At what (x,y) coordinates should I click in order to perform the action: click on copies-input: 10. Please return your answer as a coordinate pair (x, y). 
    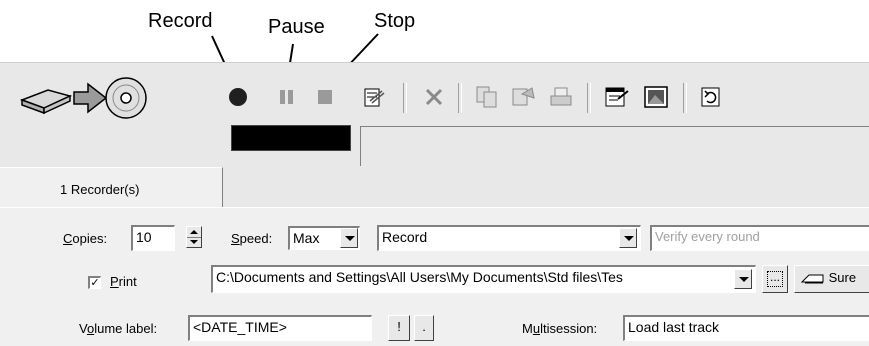
    Looking at the image, I should click on (153, 238).